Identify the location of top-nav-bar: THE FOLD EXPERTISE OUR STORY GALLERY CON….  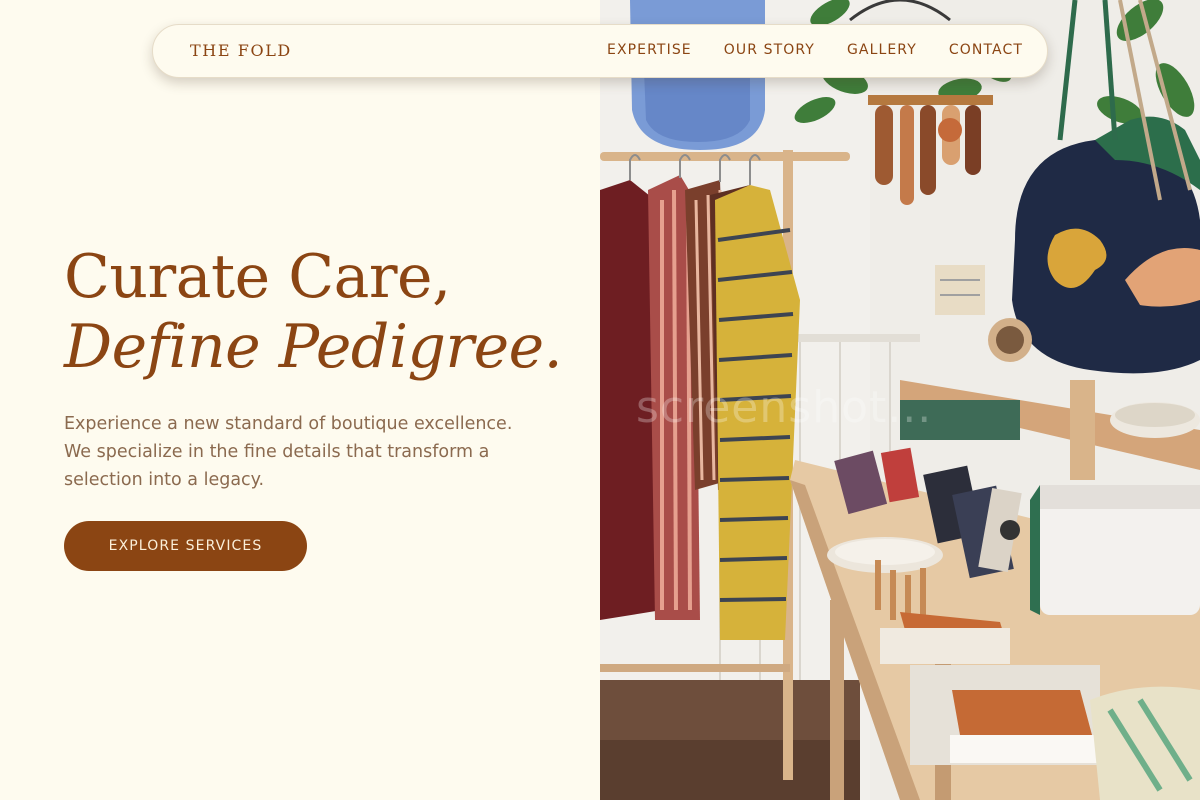
(600, 51).